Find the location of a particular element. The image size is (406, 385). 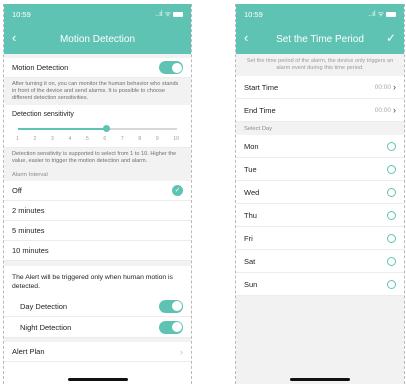

day-label: Wed is located at coordinates (252, 192).